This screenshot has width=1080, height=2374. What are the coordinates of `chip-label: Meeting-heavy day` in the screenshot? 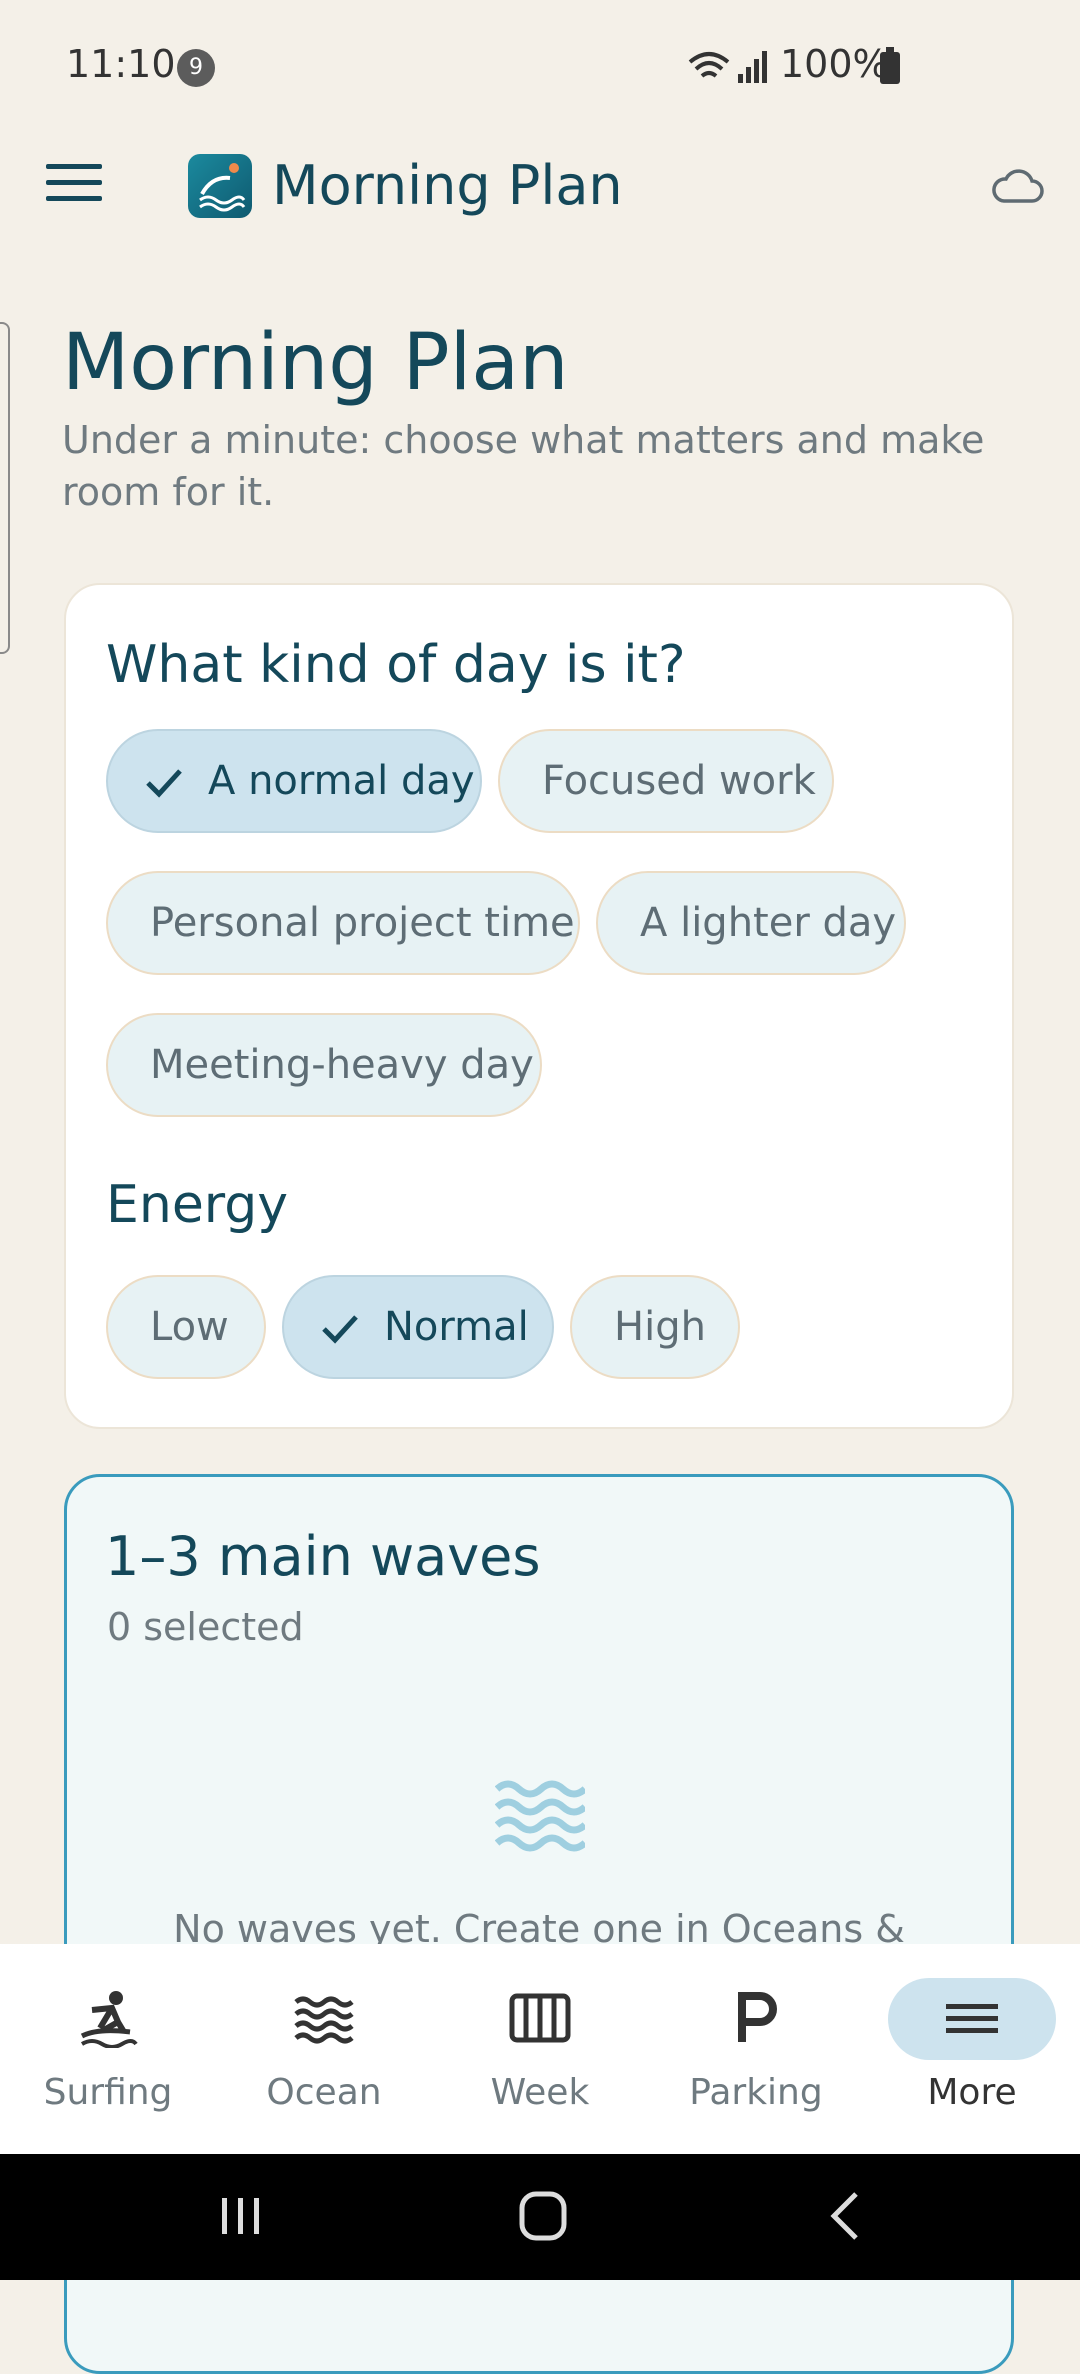 It's located at (342, 1065).